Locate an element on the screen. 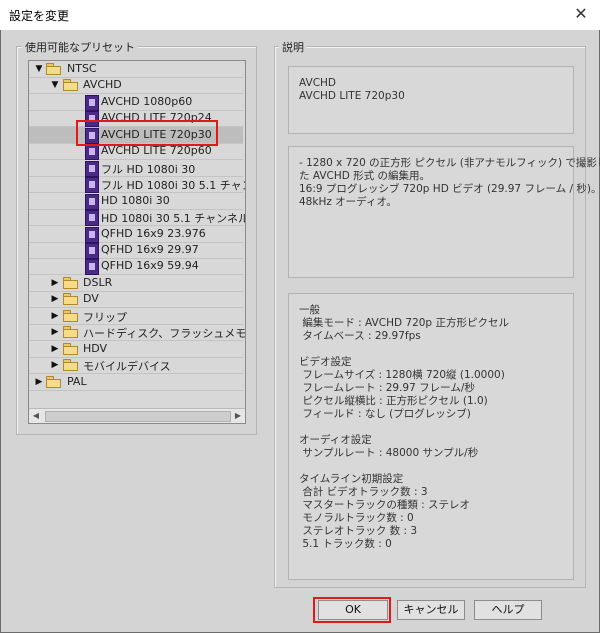  tree-item-label: NTSC is located at coordinates (82, 68).